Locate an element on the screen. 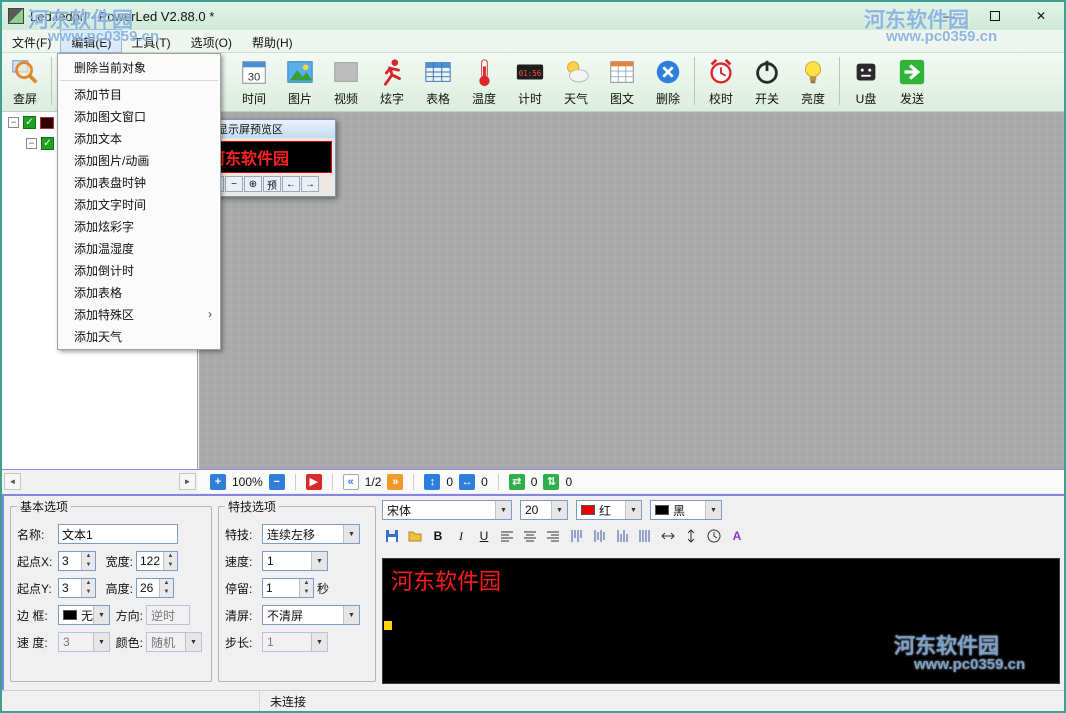 Image resolution: width=1066 pixels, height=713 pixels. toolbar-button-timer: 01:56 计时 is located at coordinates (530, 81).